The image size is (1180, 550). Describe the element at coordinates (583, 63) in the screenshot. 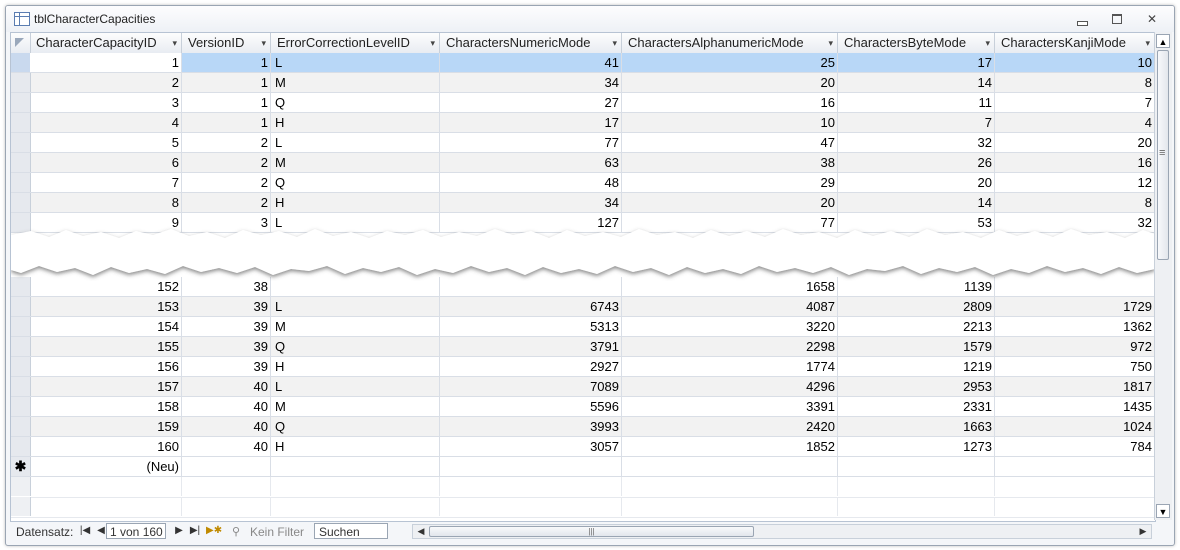

I see `table-row: 1 1 L 41 25 17 10` at that location.